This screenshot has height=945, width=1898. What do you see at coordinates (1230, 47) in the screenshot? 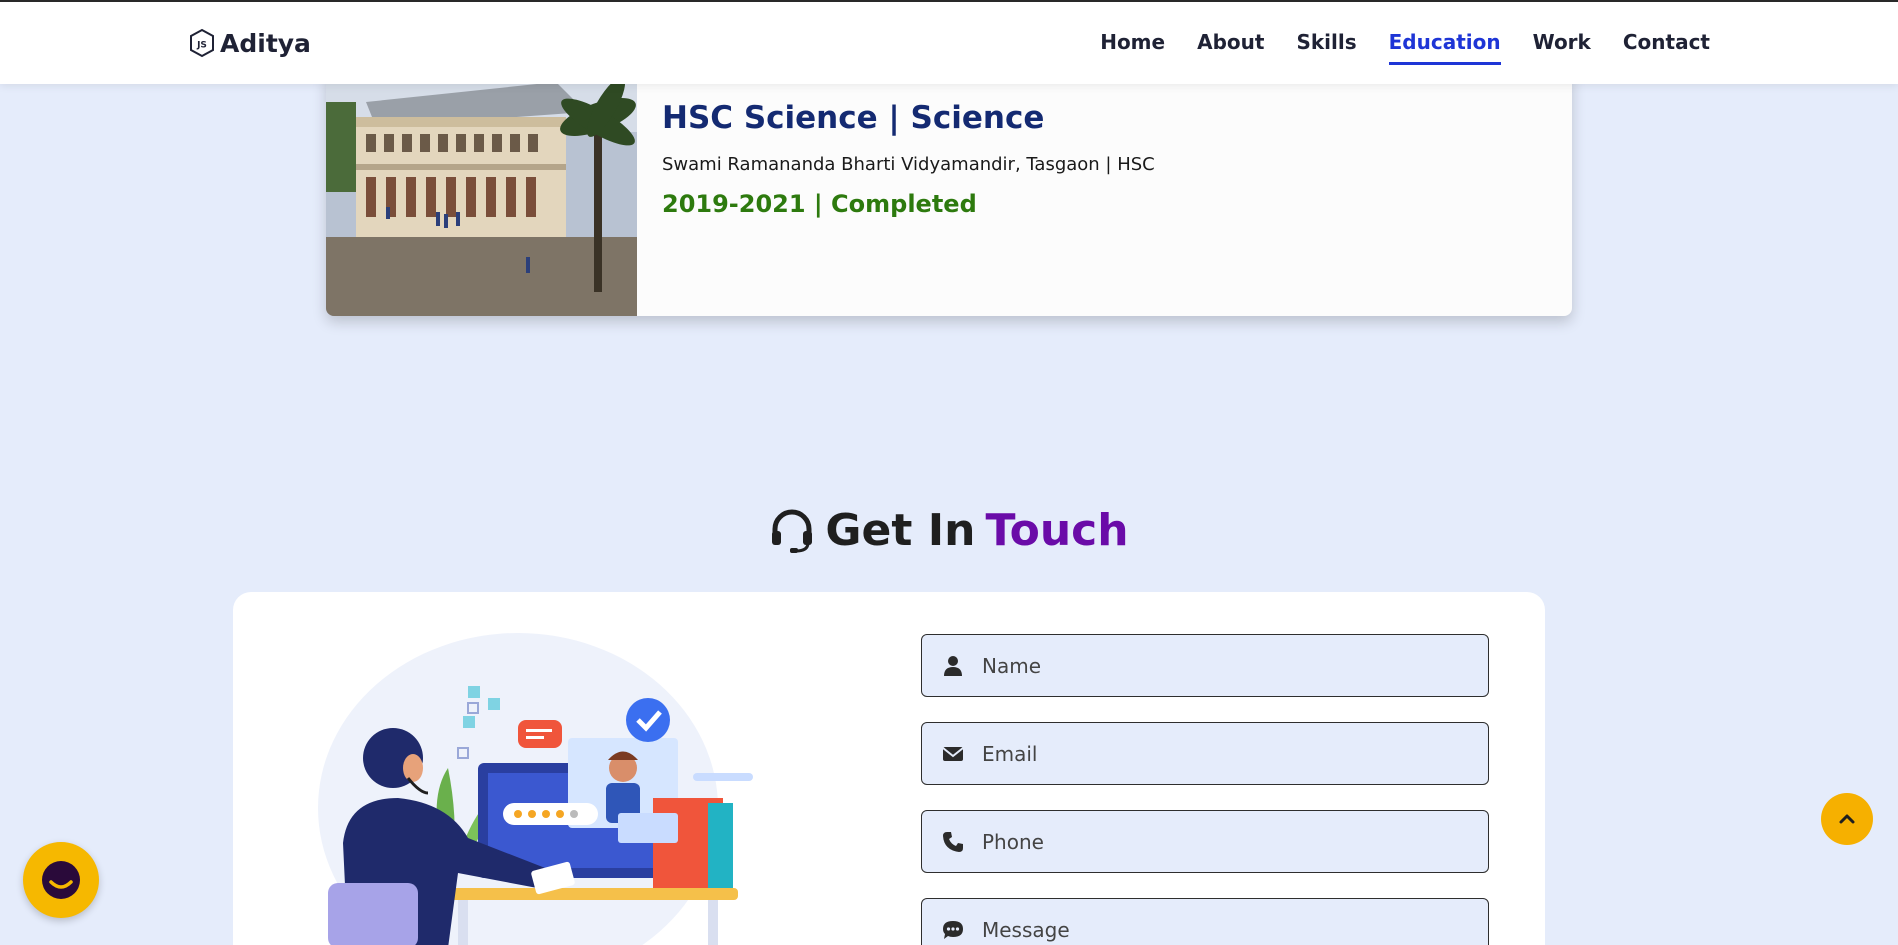
I see `nav-about: About` at bounding box center [1230, 47].